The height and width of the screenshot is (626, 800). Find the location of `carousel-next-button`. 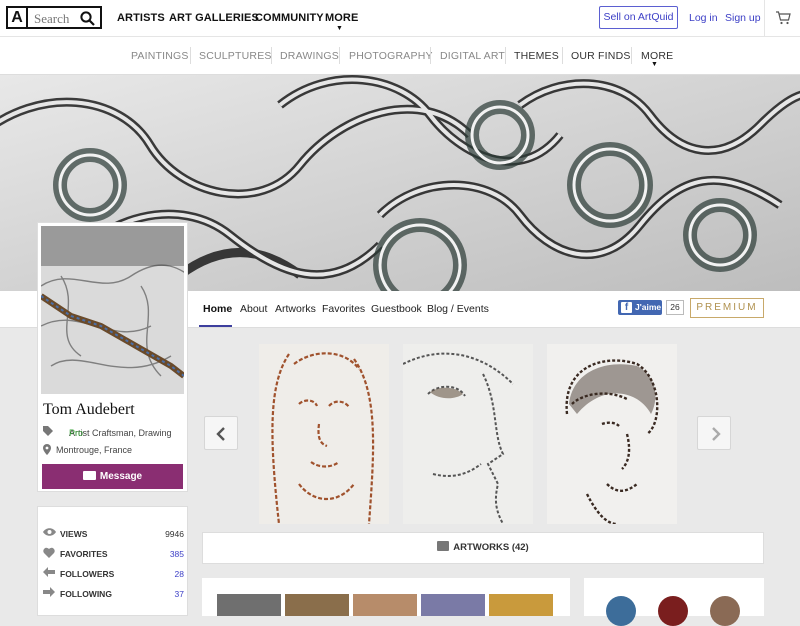

carousel-next-button is located at coordinates (714, 433).